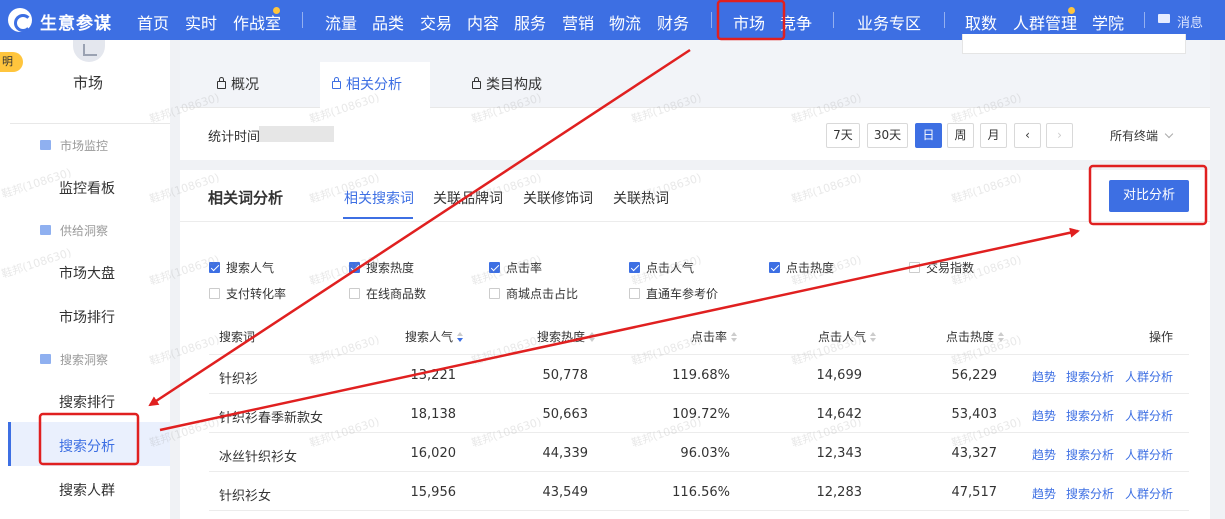 The height and width of the screenshot is (519, 1225). What do you see at coordinates (565, 492) in the screenshot?
I see `cell-search-heat: 43,549` at bounding box center [565, 492].